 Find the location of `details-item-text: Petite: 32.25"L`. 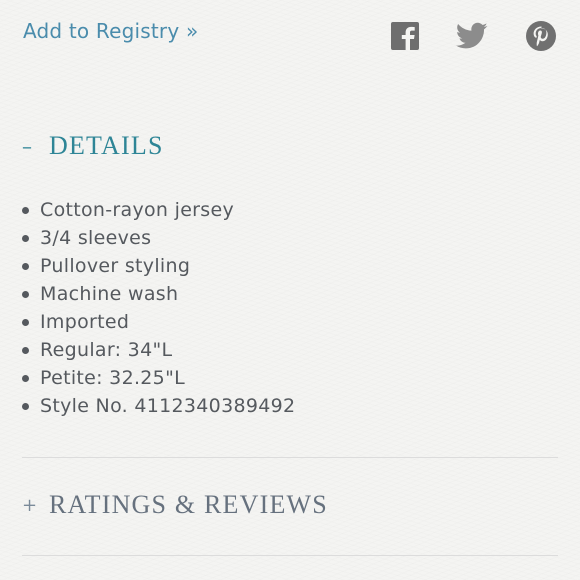

details-item-text: Petite: 32.25"L is located at coordinates (112, 378).